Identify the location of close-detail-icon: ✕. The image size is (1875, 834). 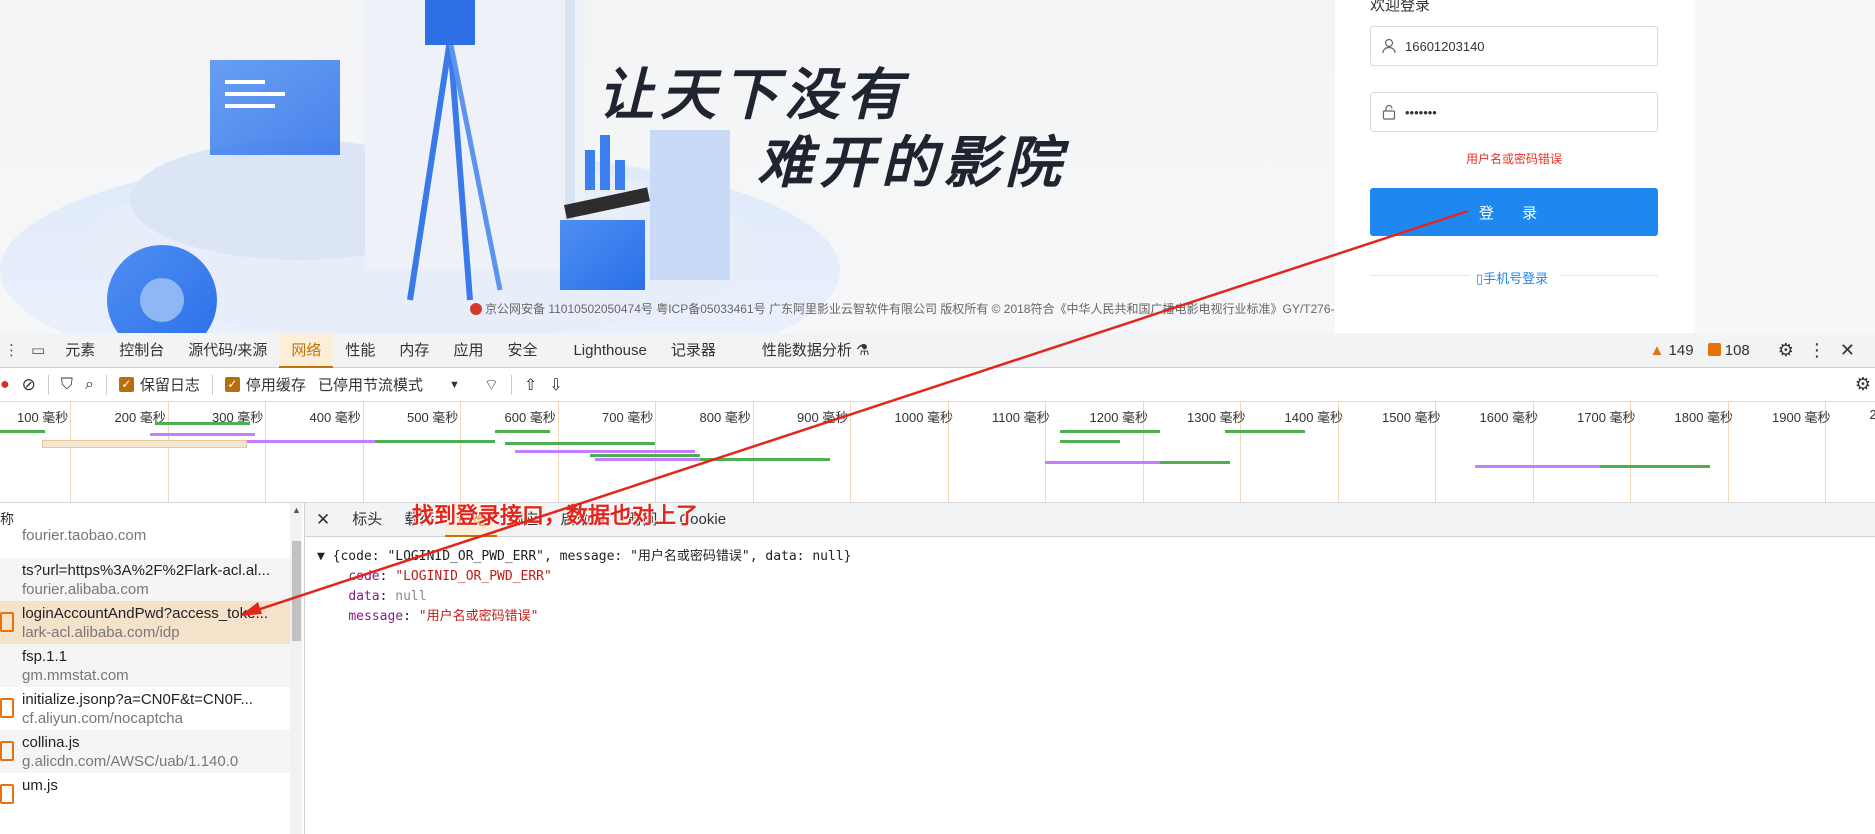
(323, 520).